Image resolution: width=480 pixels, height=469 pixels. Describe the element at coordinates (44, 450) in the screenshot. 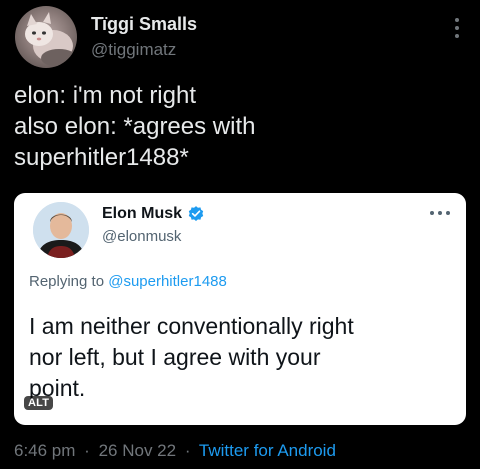

I see `tweet-time: 6:46 pm` at that location.